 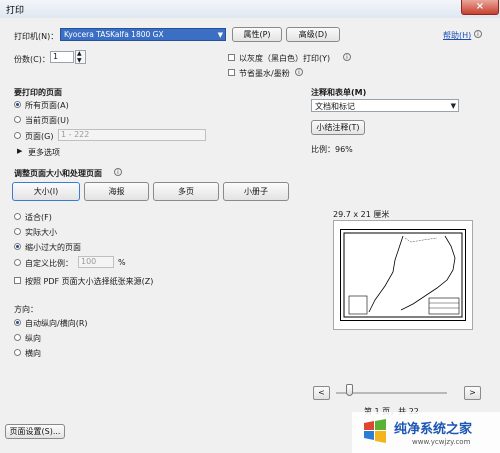 What do you see at coordinates (116, 191) in the screenshot?
I see `poster-button: 海报` at bounding box center [116, 191].